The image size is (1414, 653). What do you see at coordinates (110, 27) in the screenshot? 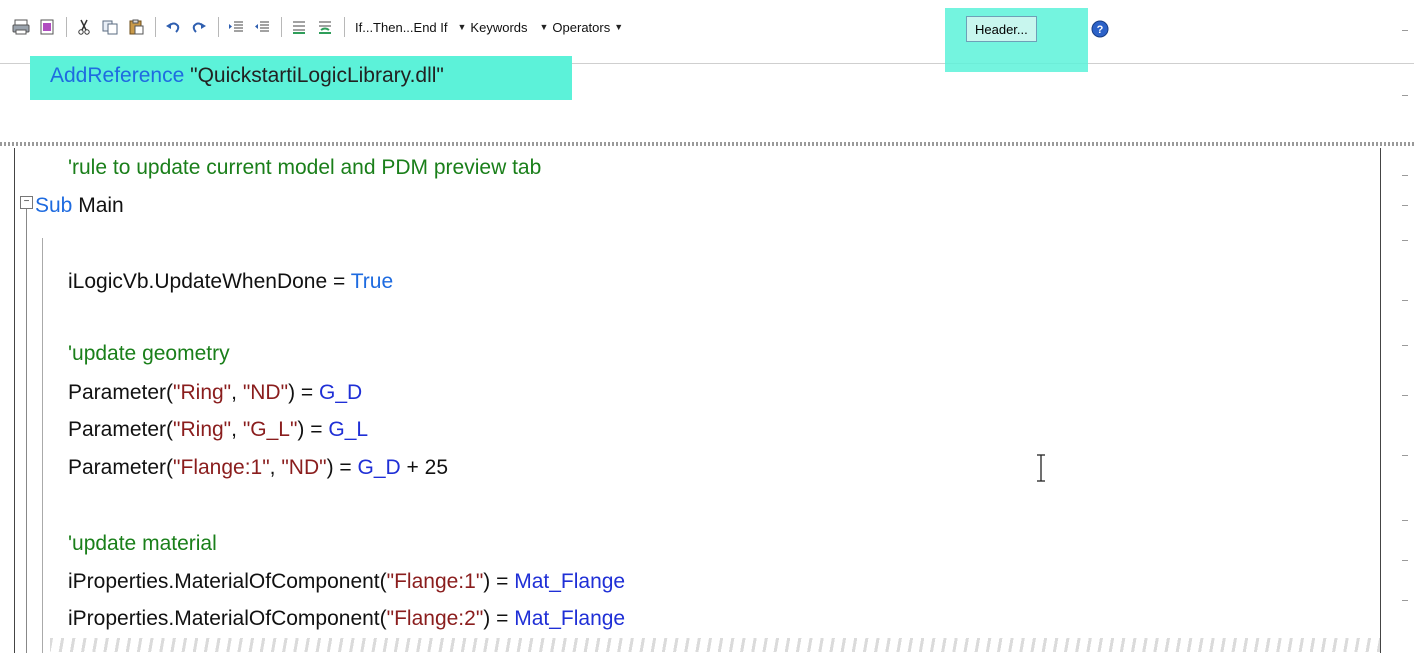
I see `copy-icon` at bounding box center [110, 27].